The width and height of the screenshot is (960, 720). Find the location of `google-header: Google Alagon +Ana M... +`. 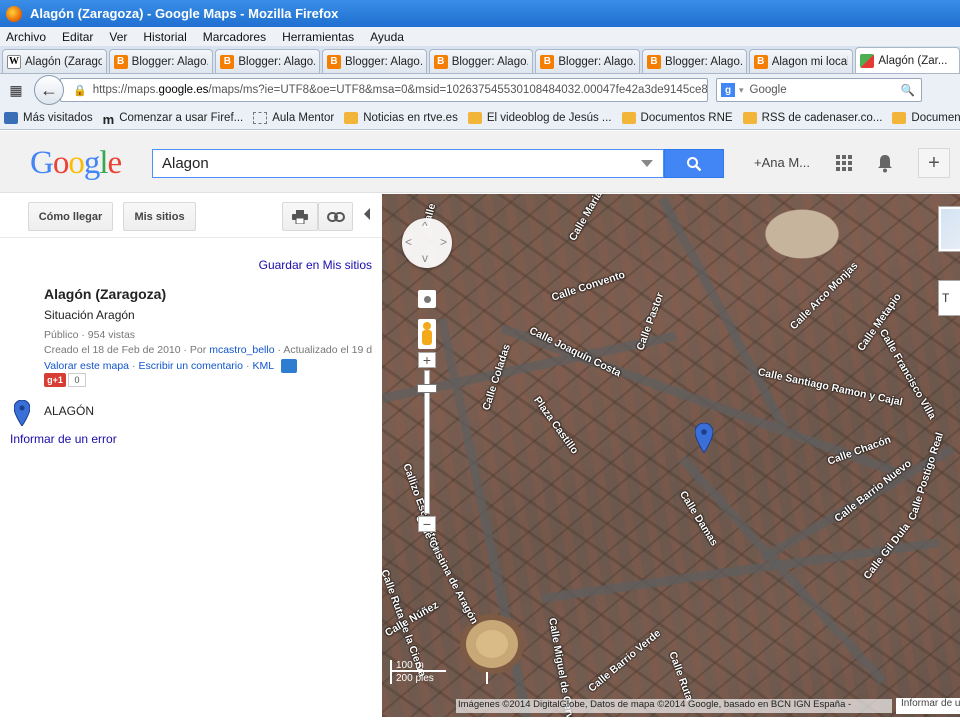

google-header: Google Alagon +Ana M... + is located at coordinates (480, 162).